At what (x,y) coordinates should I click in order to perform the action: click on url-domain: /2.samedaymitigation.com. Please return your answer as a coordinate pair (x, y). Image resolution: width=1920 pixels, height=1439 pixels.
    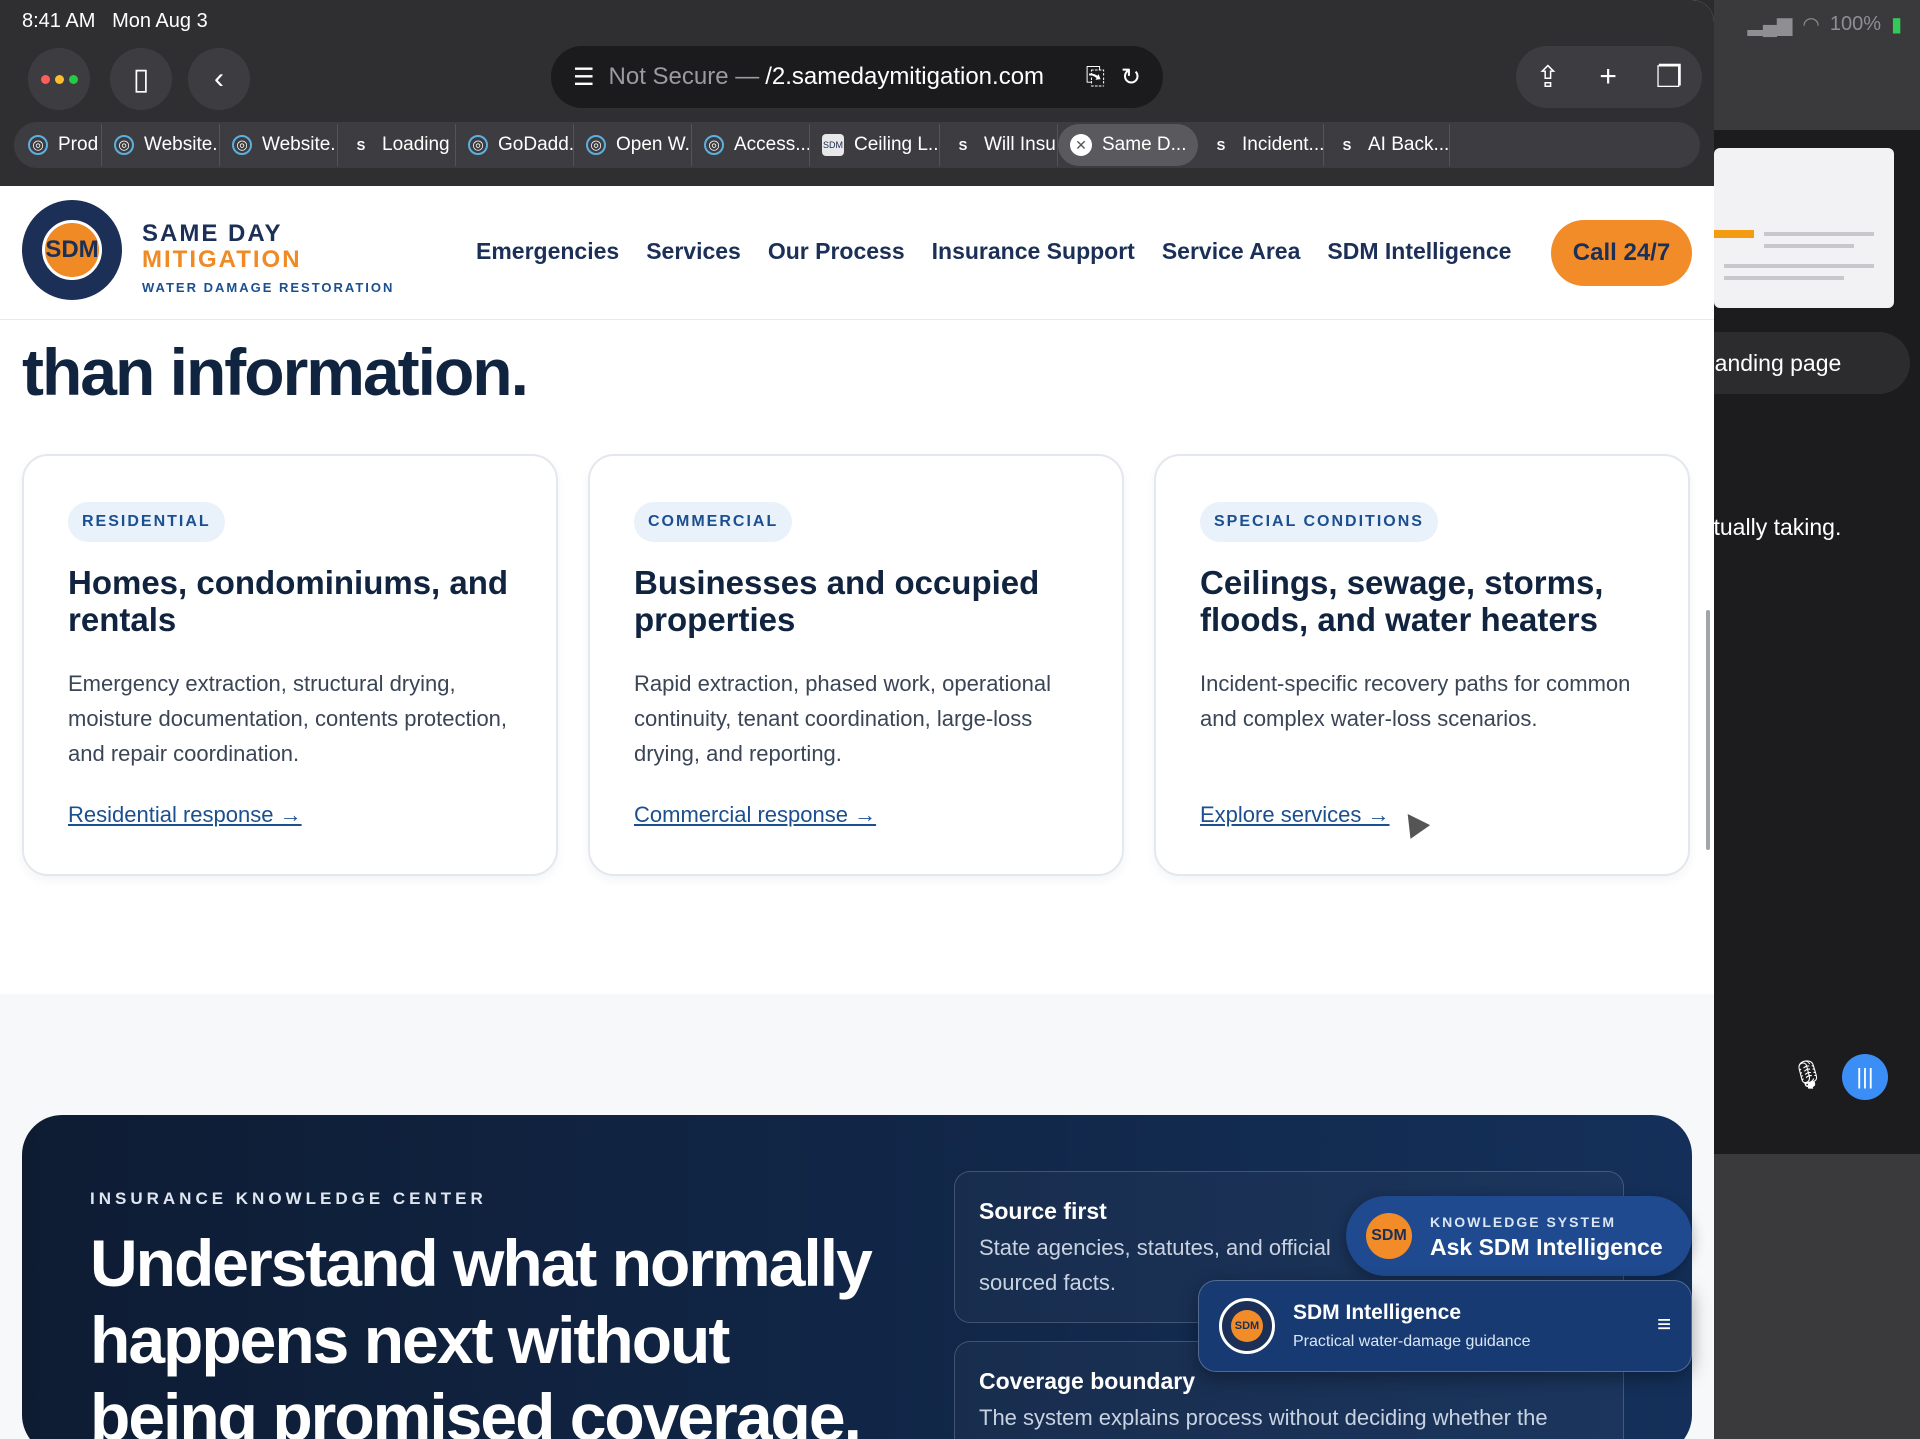
    Looking at the image, I should click on (905, 76).